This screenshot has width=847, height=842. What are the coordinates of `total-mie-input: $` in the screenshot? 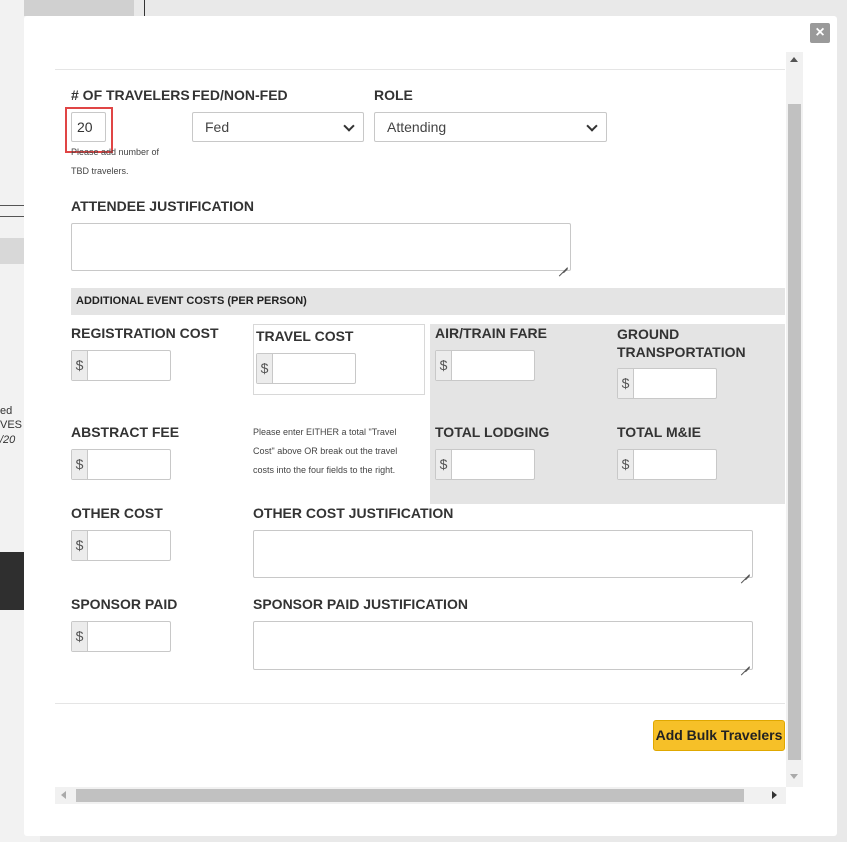 It's located at (667, 464).